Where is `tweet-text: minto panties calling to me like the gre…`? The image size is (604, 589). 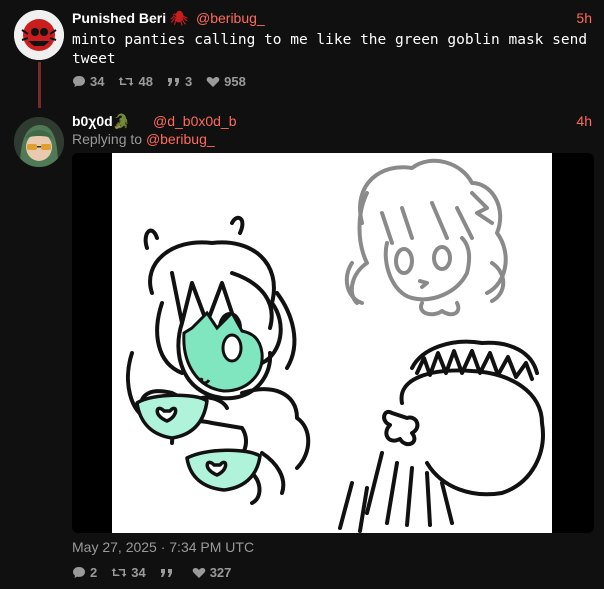 tweet-text: minto panties calling to me like the gre… is located at coordinates (330, 49).